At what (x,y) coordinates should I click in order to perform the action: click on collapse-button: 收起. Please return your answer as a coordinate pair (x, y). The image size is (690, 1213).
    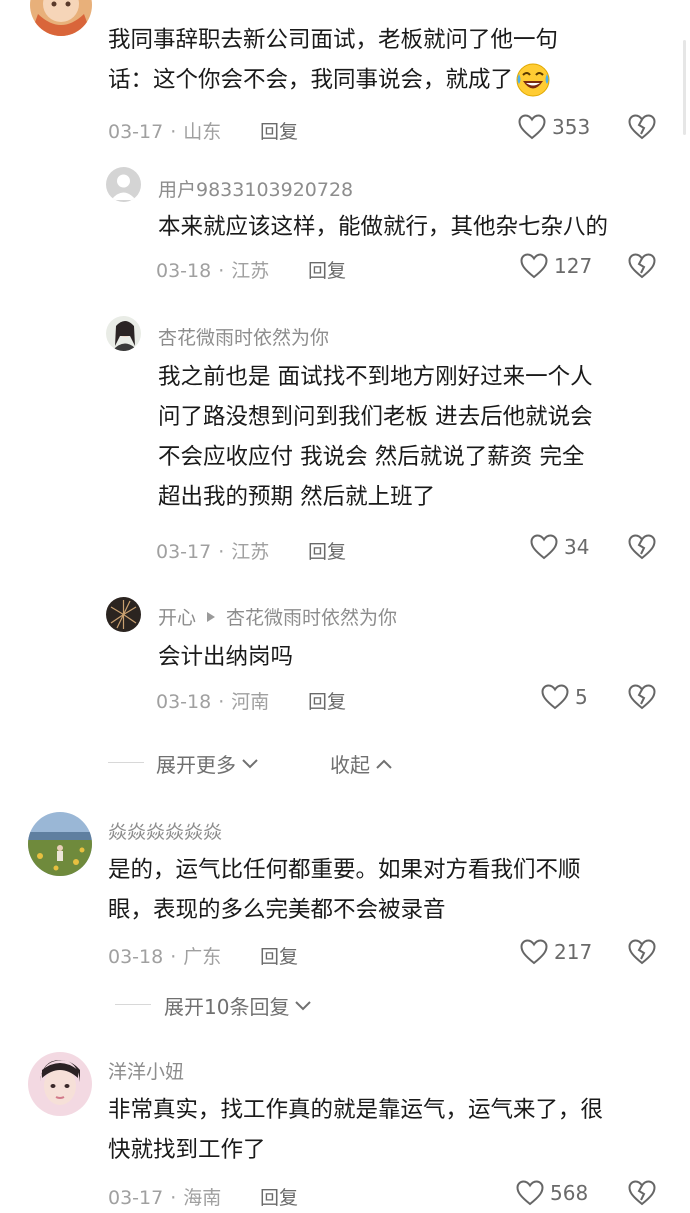
    Looking at the image, I should click on (362, 763).